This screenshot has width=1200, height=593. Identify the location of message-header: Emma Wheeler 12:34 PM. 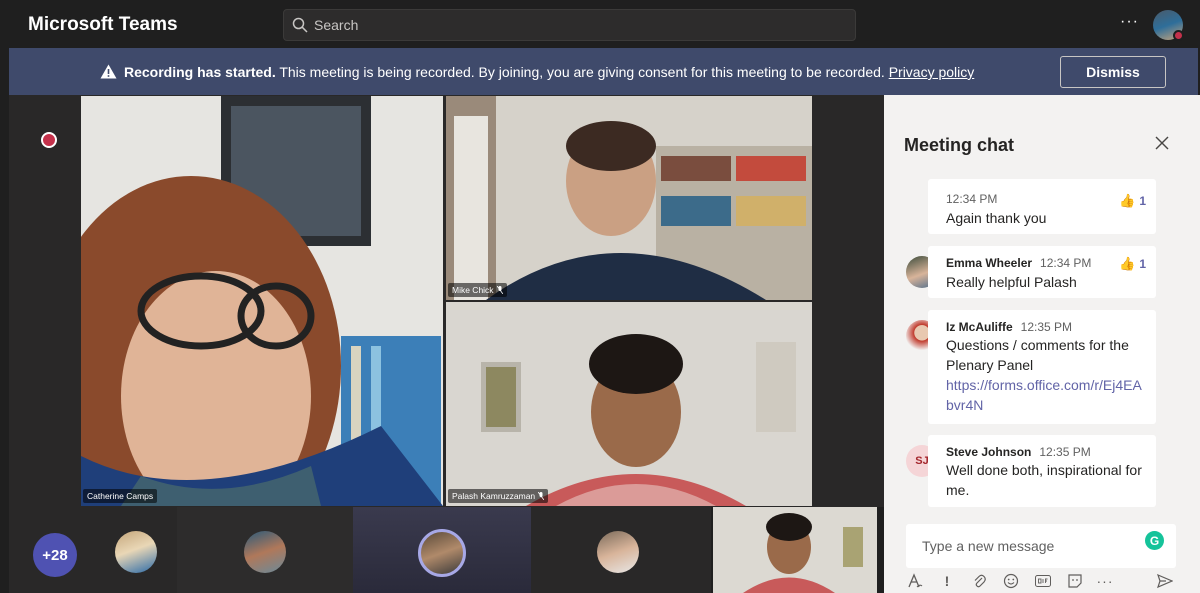
(1018, 263).